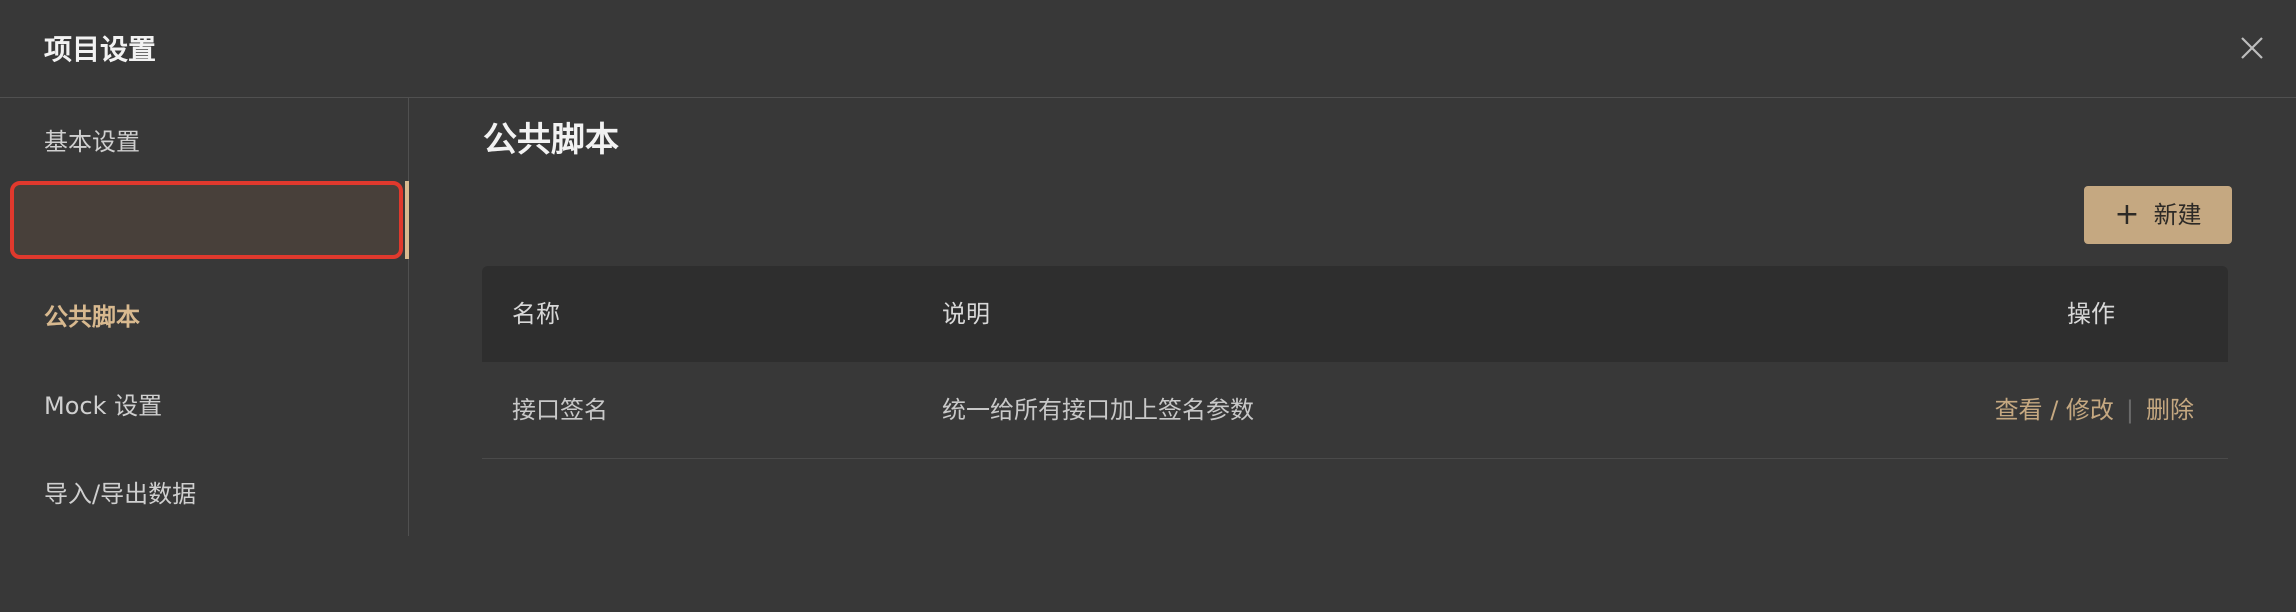 This screenshot has height=612, width=2296. Describe the element at coordinates (206, 220) in the screenshot. I see `active-item-highlight` at that location.